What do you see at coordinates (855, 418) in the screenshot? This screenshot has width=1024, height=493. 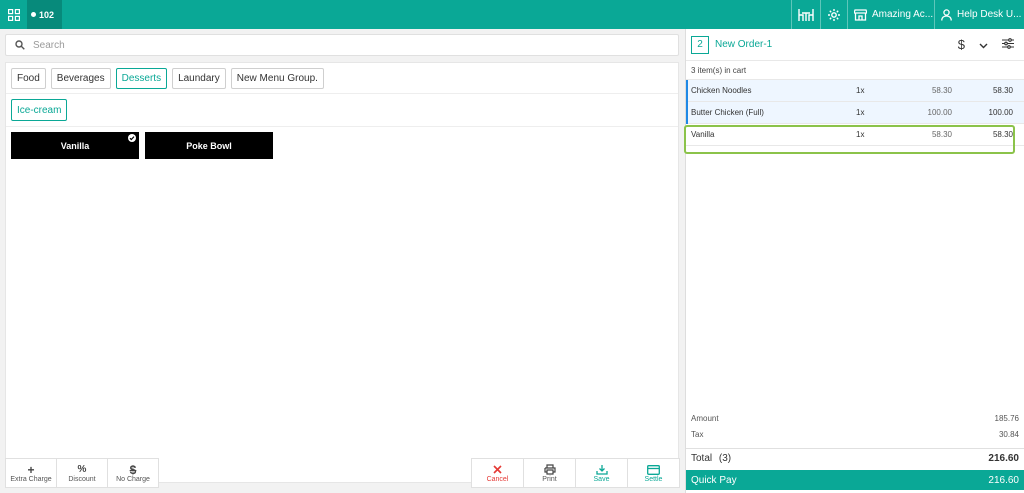 I see `amount-row: Amount 185.76` at bounding box center [855, 418].